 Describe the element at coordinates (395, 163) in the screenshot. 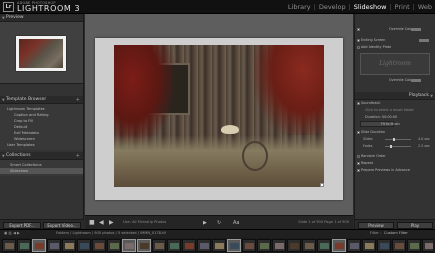

I see `repeat-row: Repeat` at that location.